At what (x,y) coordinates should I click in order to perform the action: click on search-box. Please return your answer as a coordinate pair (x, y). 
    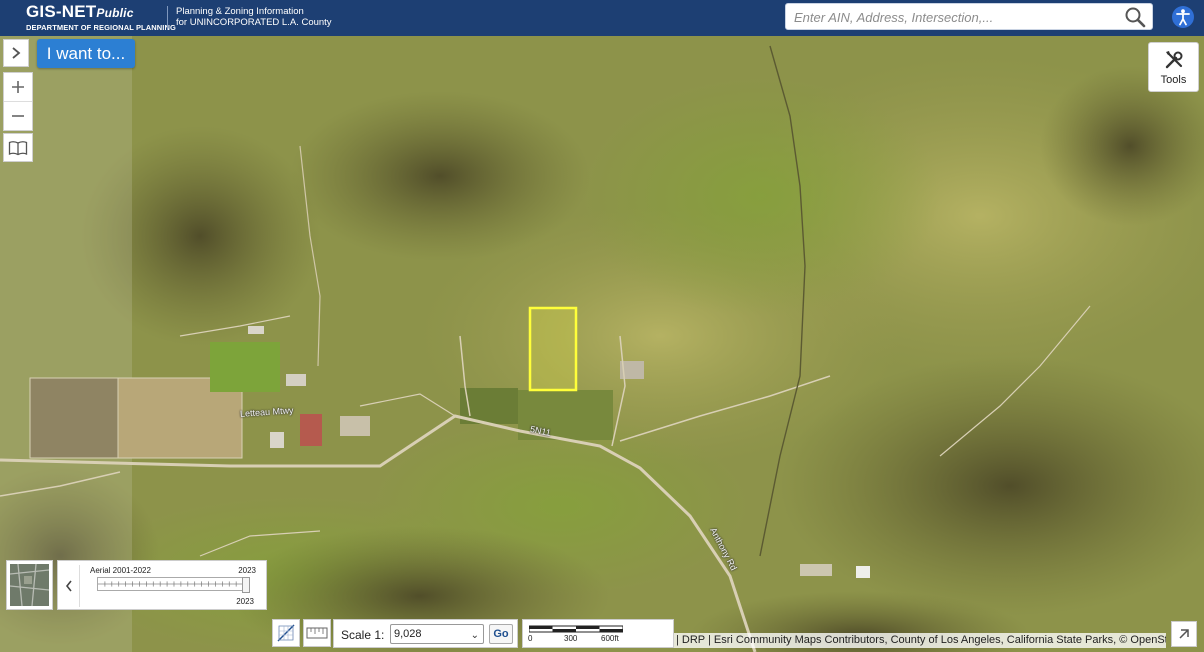
    Looking at the image, I should click on (969, 16).